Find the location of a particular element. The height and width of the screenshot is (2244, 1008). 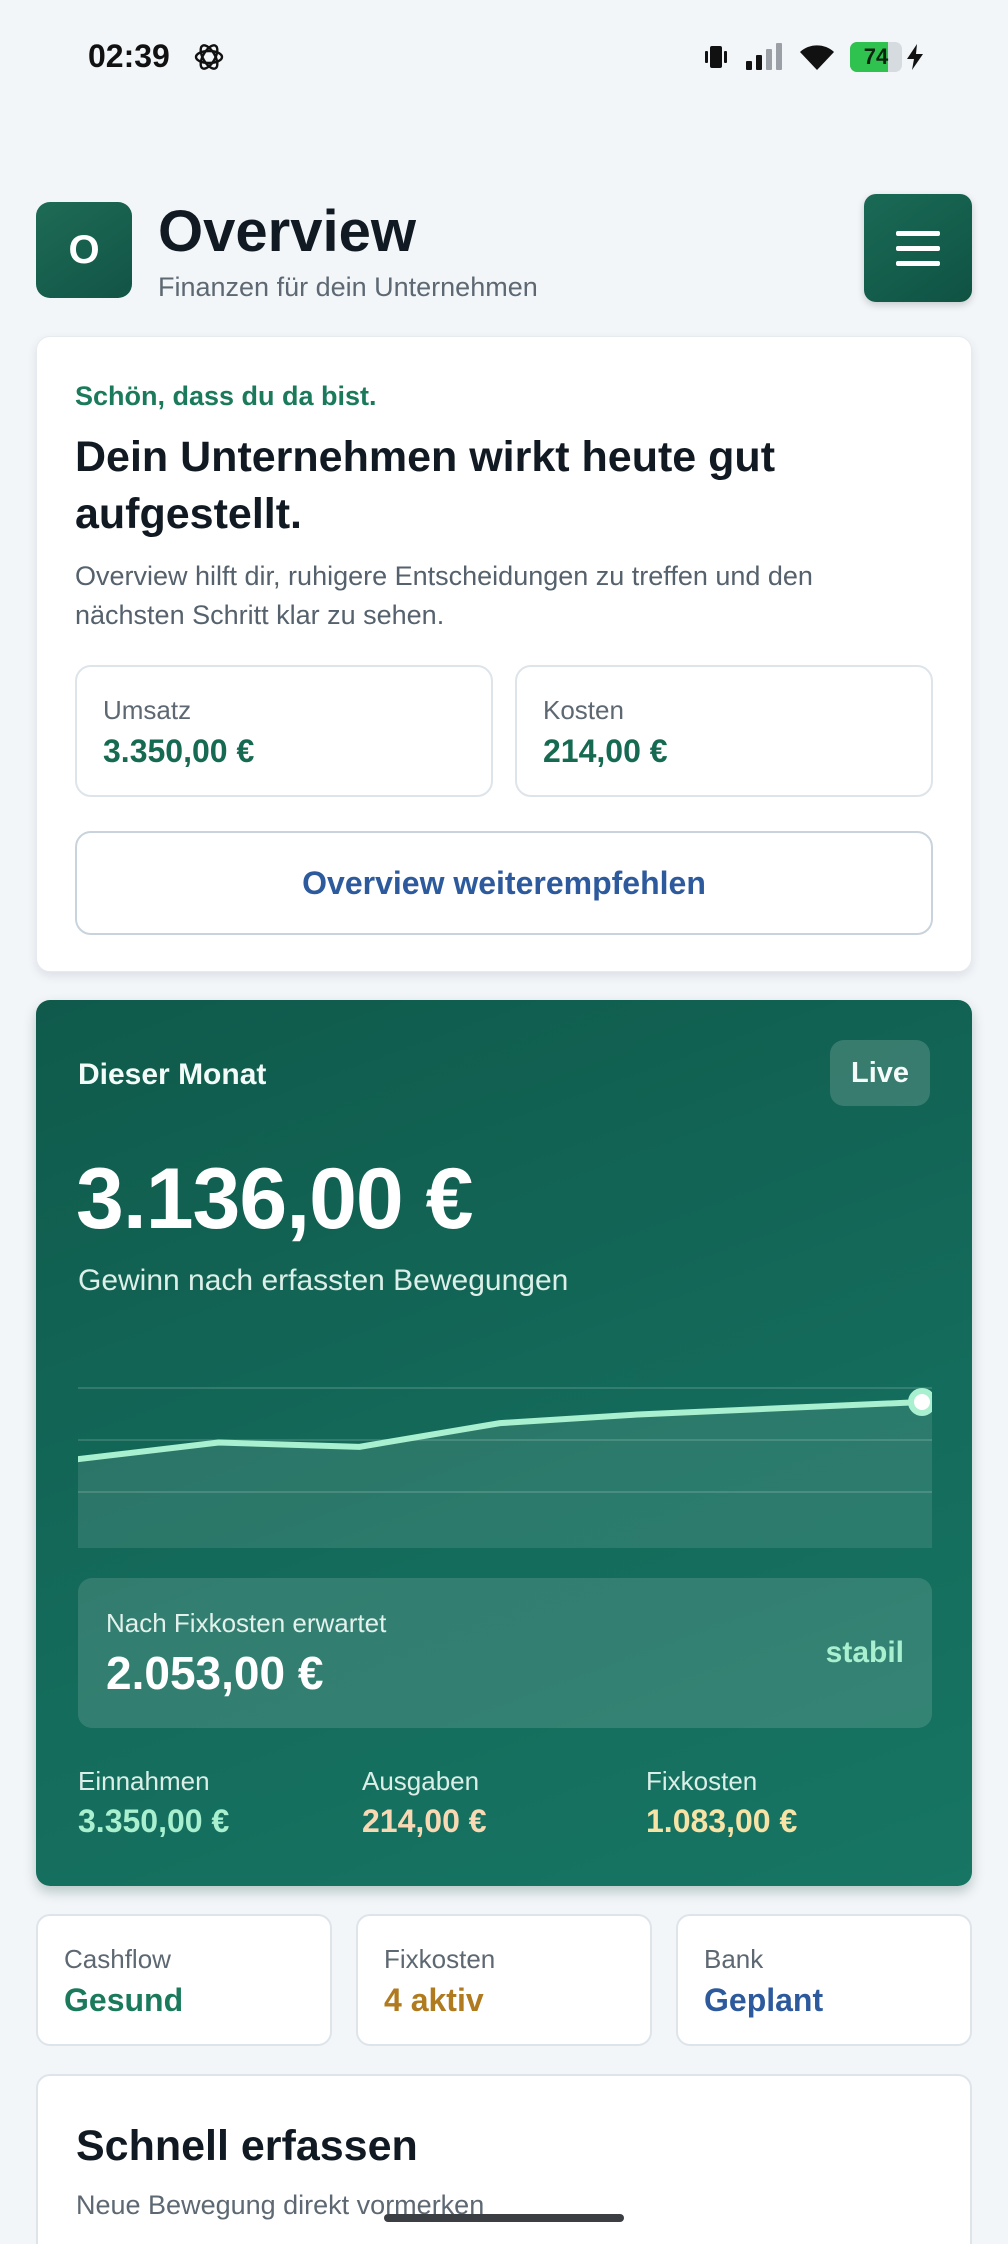

quick-entry-title: Schnell erfassen is located at coordinates (247, 2146).